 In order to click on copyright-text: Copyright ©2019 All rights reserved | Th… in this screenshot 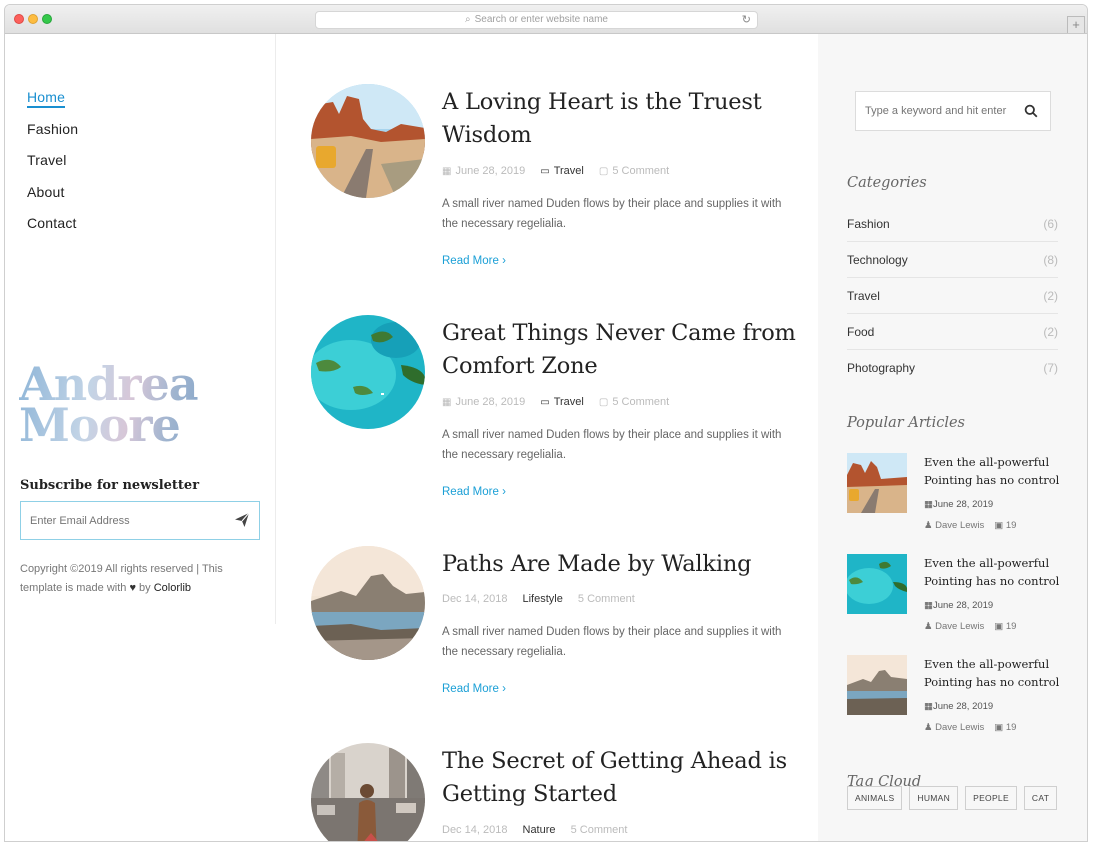, I will do `click(135, 579)`.